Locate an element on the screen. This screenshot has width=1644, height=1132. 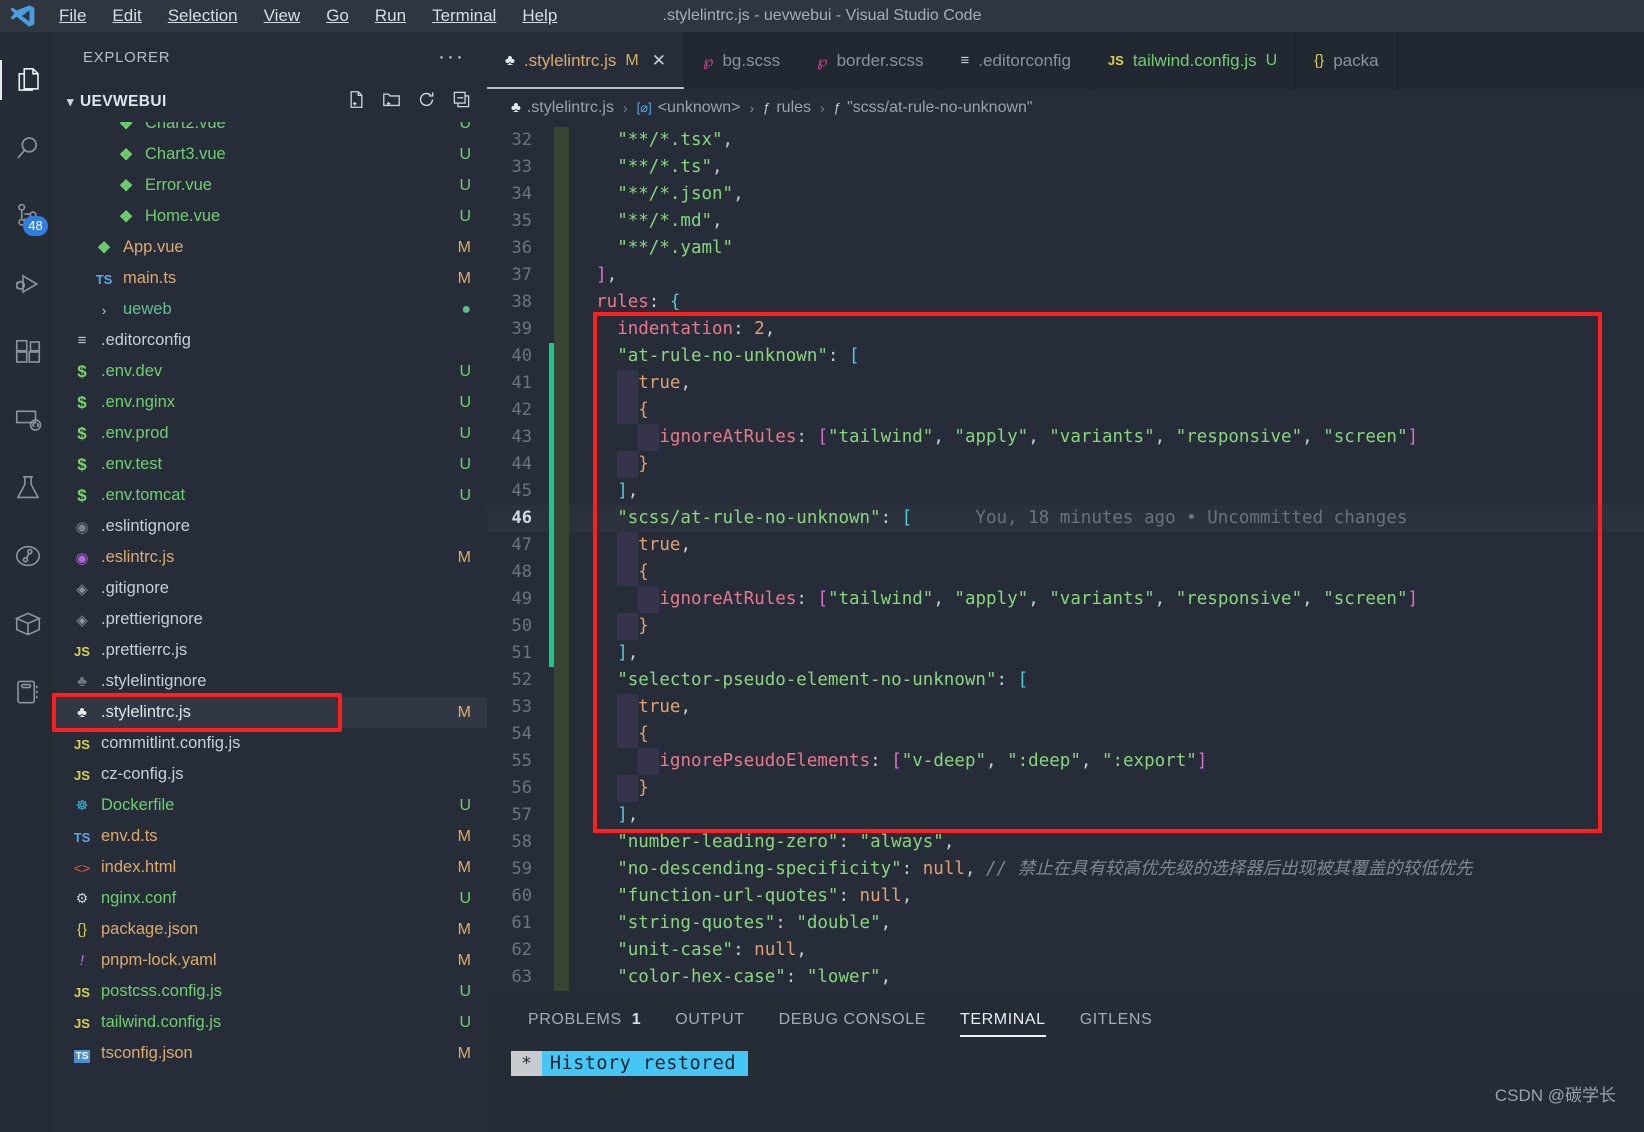
code-line: 50 } is located at coordinates (1065, 626).